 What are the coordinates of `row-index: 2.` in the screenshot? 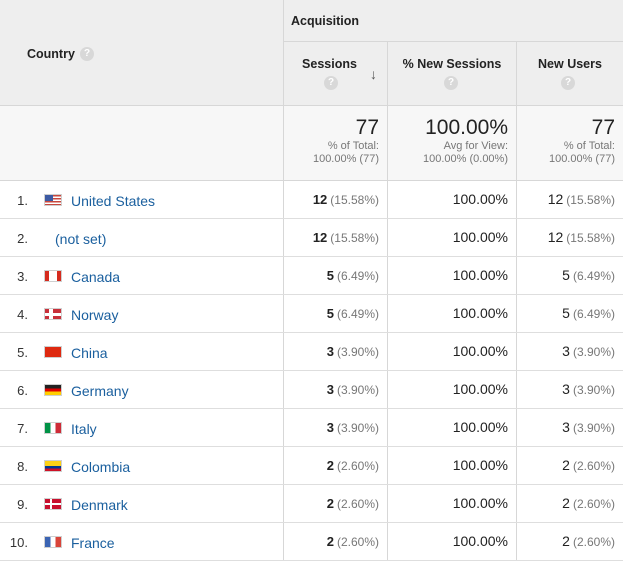 It's located at (22, 238).